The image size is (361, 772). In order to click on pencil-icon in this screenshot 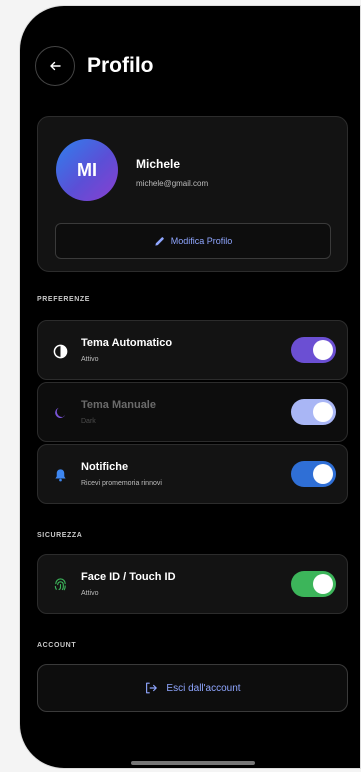, I will do `click(159, 241)`.